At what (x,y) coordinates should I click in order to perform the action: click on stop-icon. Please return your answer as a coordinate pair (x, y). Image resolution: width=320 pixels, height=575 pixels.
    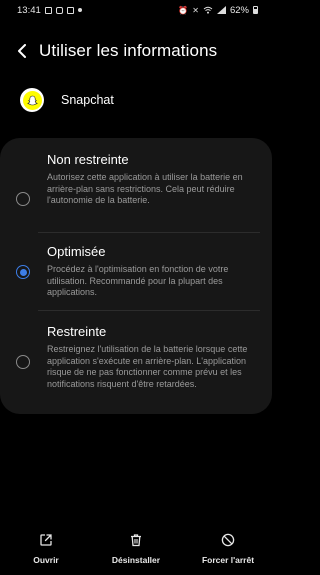
    Looking at the image, I should click on (228, 540).